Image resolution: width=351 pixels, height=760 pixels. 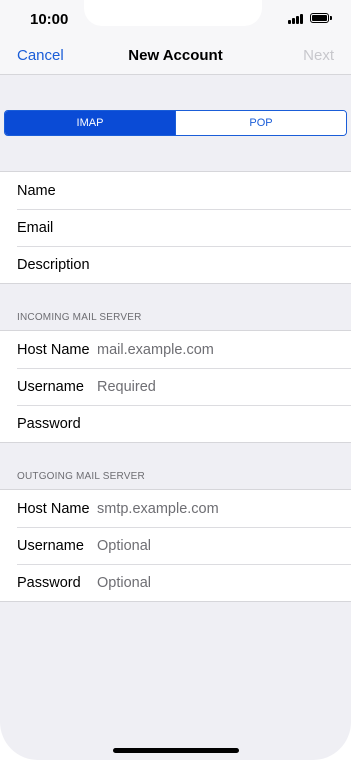 What do you see at coordinates (126, 386) in the screenshot?
I see `incoming-username-placeholder: Required` at bounding box center [126, 386].